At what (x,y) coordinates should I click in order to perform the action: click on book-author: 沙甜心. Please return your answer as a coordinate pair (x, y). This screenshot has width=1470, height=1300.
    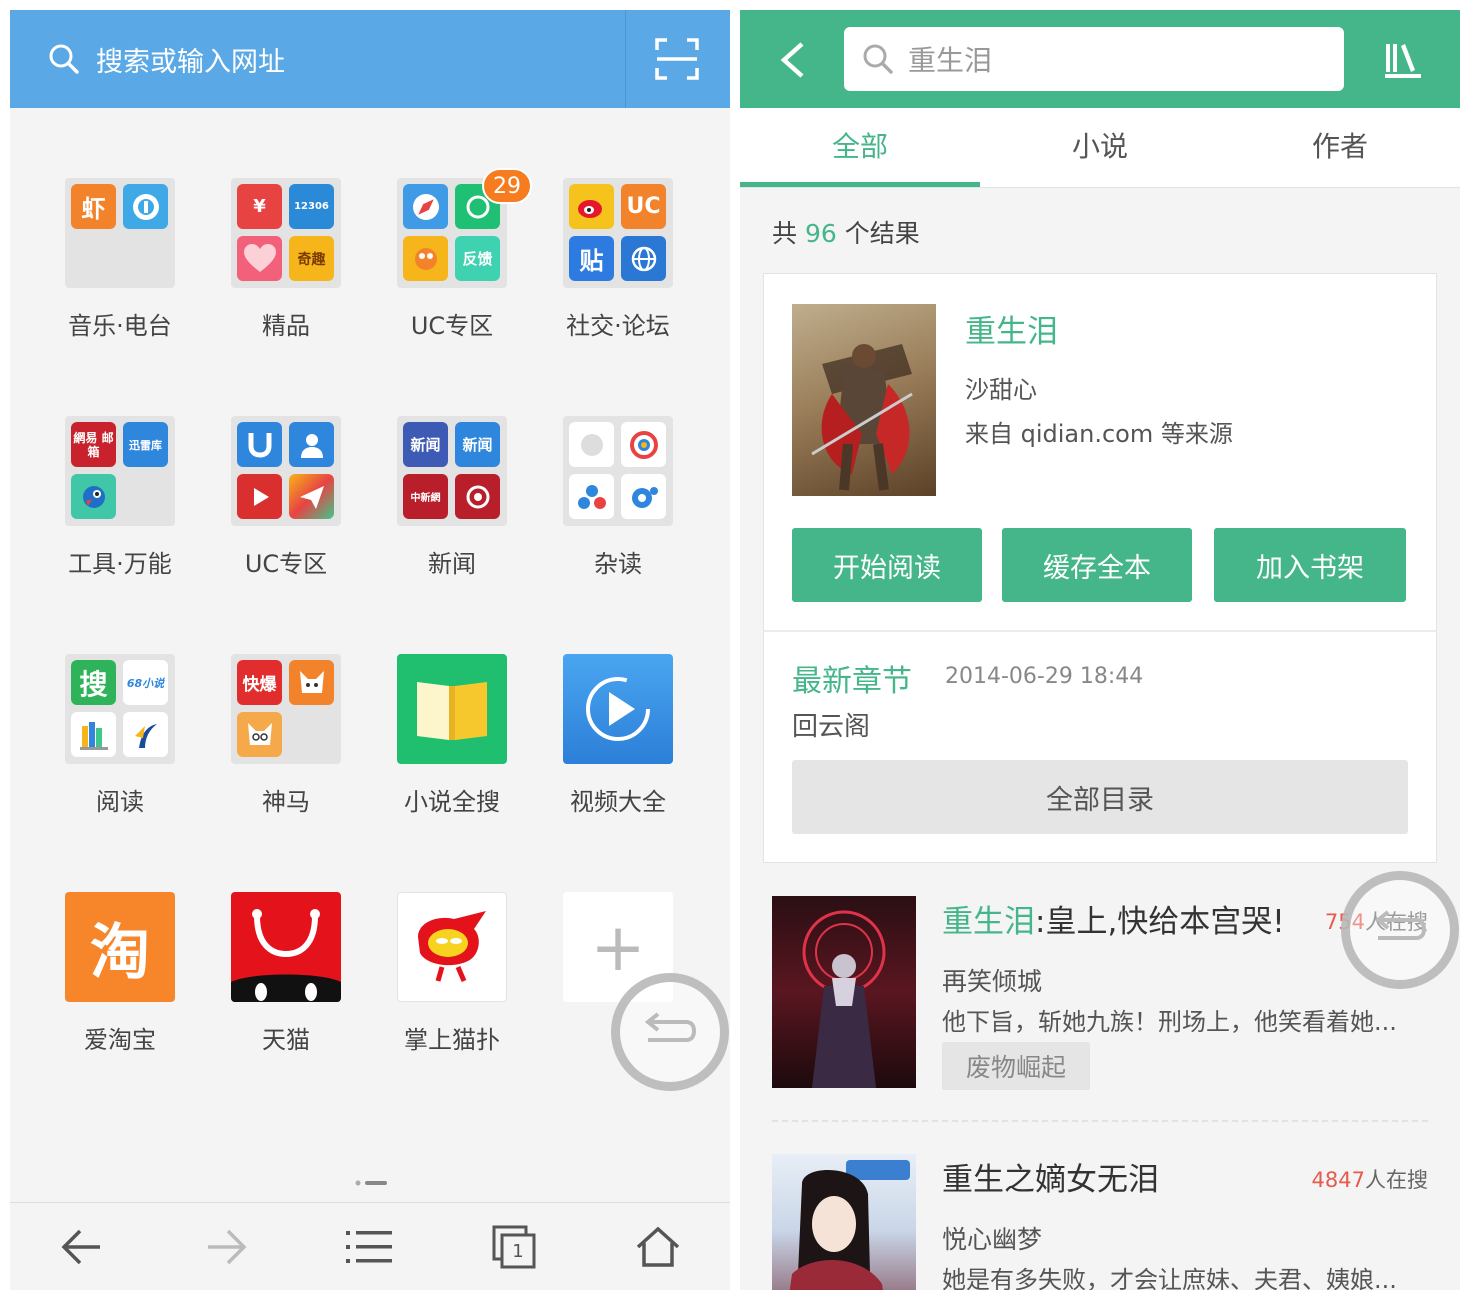
    Looking at the image, I should click on (1001, 390).